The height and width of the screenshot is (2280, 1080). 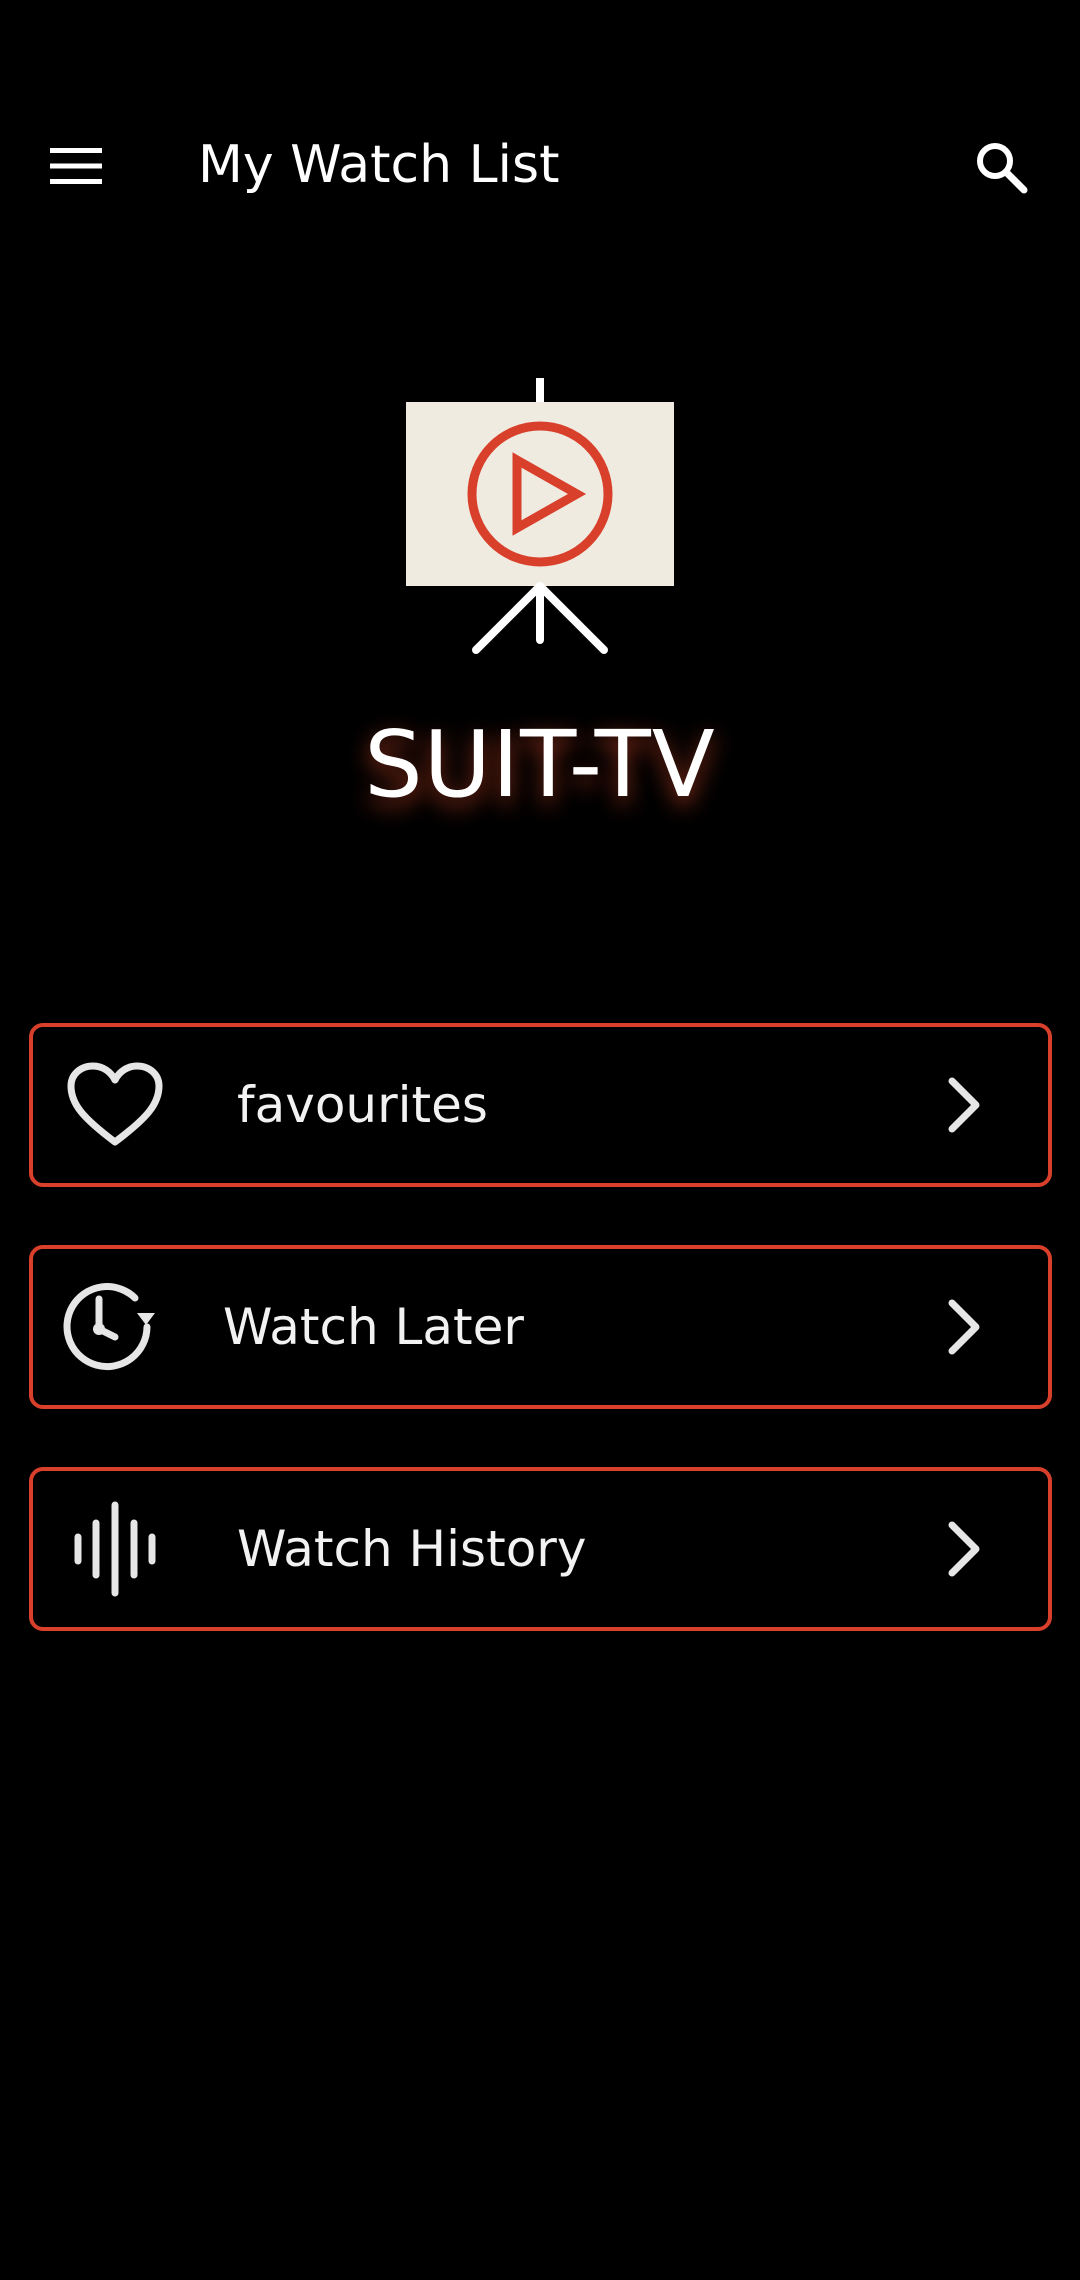 I want to click on watch-history-icon-wrap, so click(x=115, y=1549).